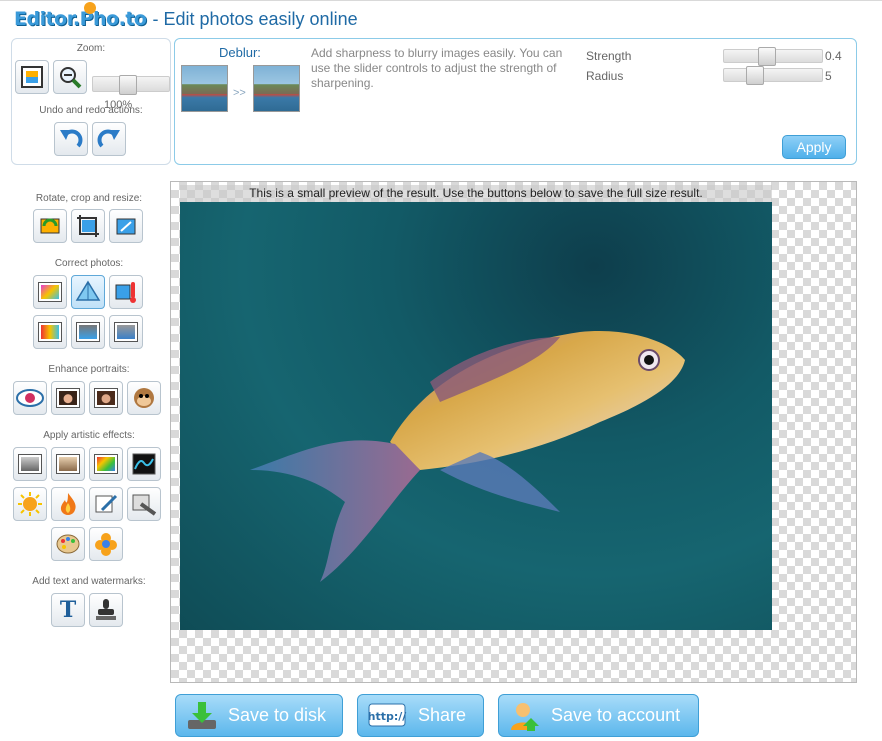 This screenshot has height=741, width=882. I want to click on color-levels-button, so click(50, 332).